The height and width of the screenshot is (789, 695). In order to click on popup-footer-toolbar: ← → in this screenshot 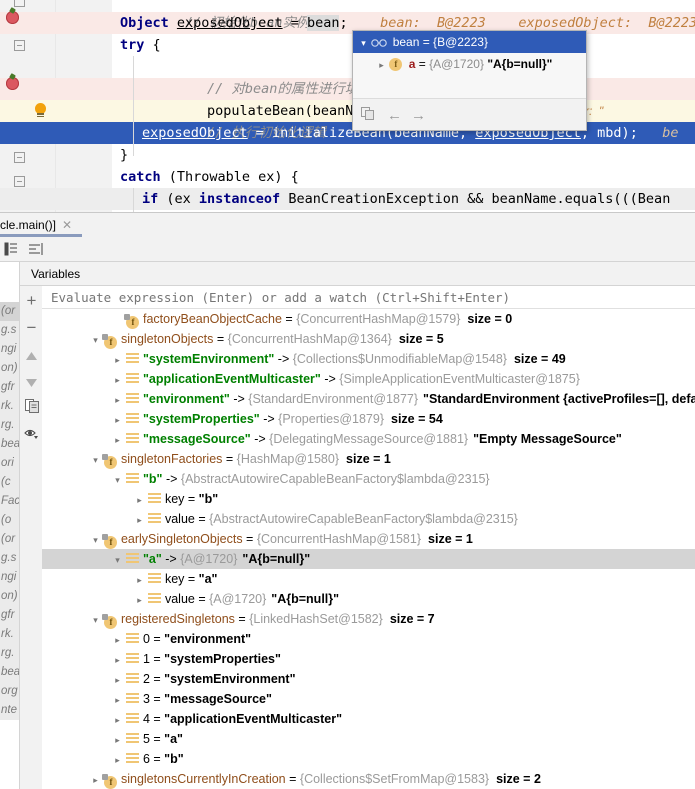, I will do `click(469, 114)`.